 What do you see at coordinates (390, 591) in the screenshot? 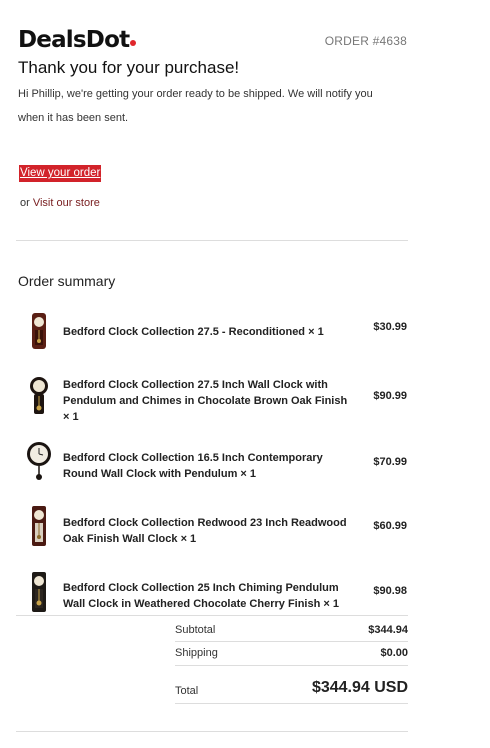
I see `item-price: $90.98` at bounding box center [390, 591].